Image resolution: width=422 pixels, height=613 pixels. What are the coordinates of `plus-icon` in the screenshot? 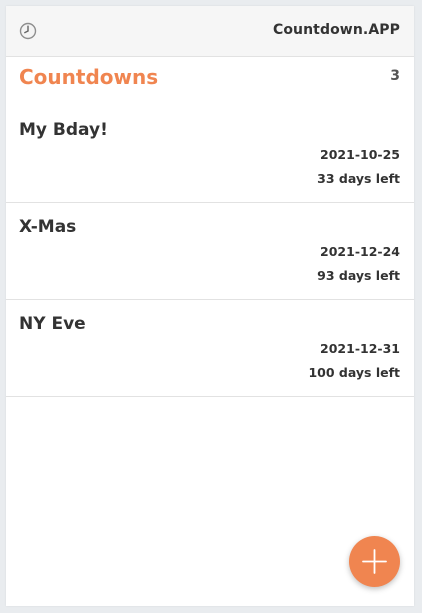 It's located at (374, 561).